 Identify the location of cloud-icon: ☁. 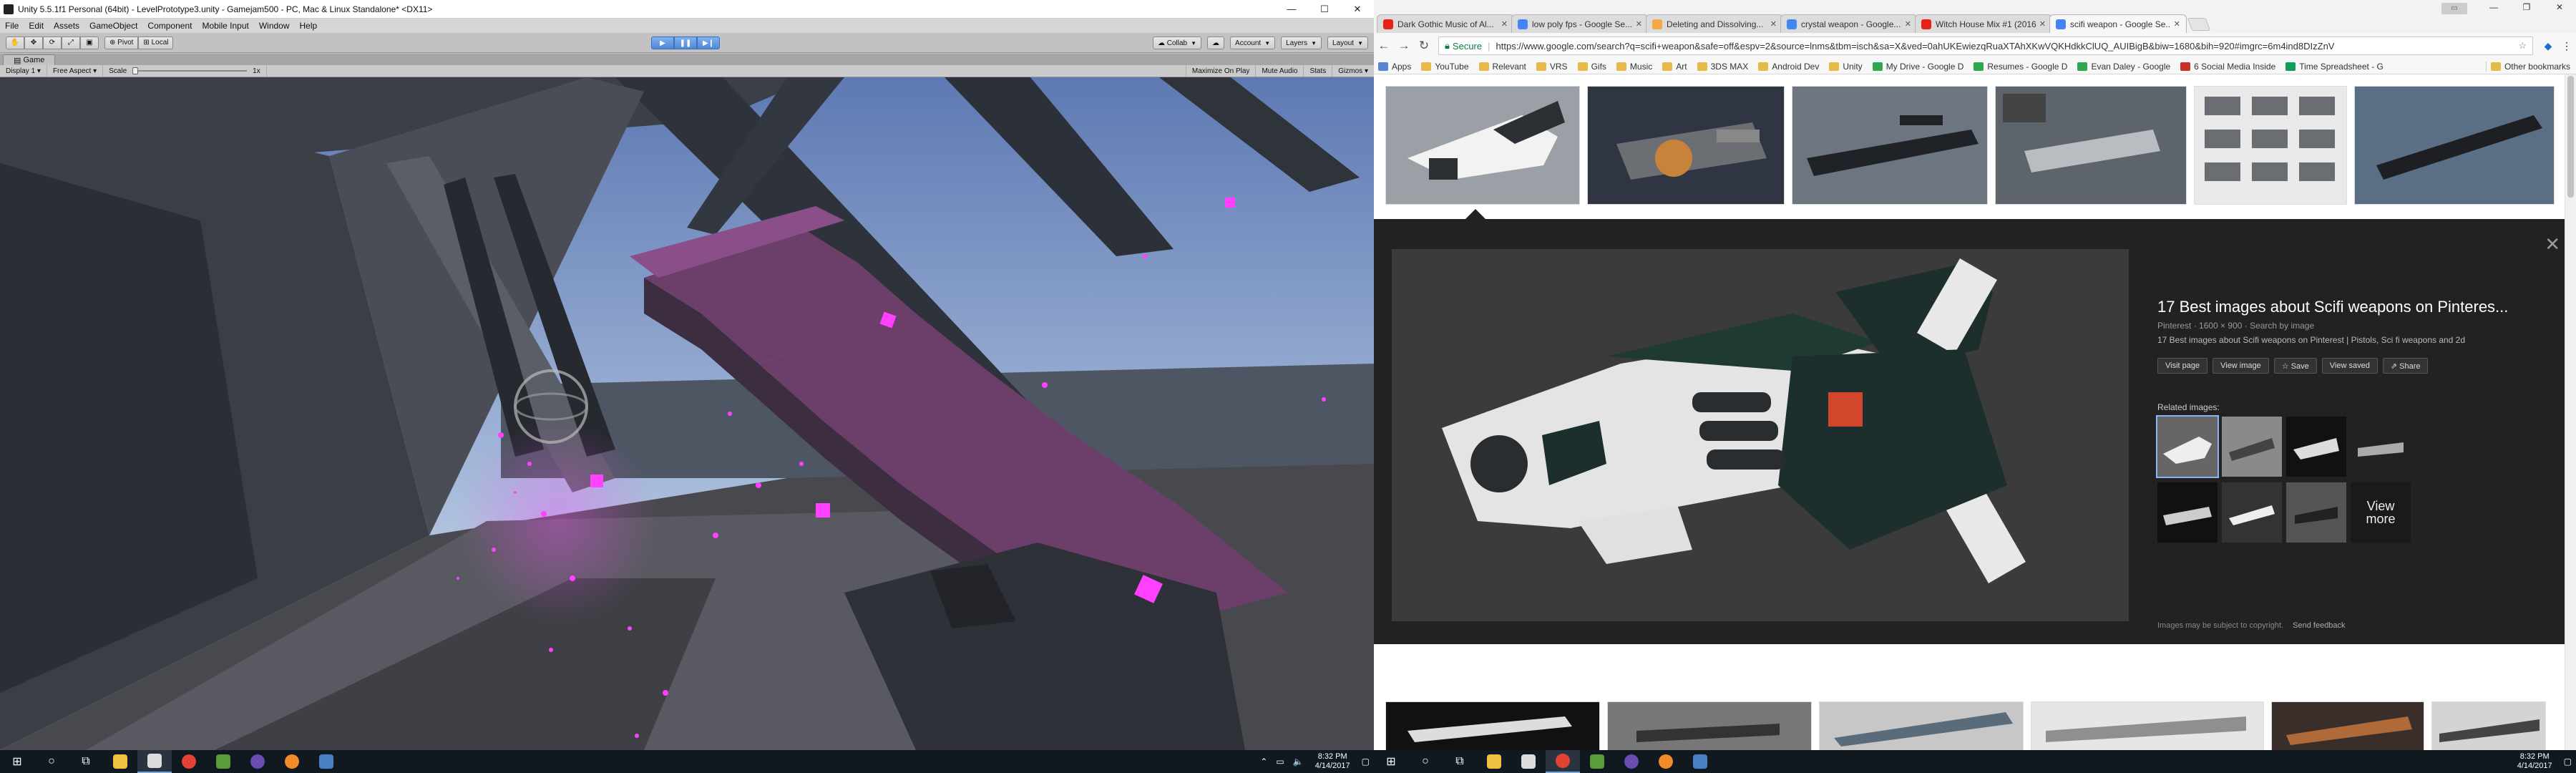
(1216, 43).